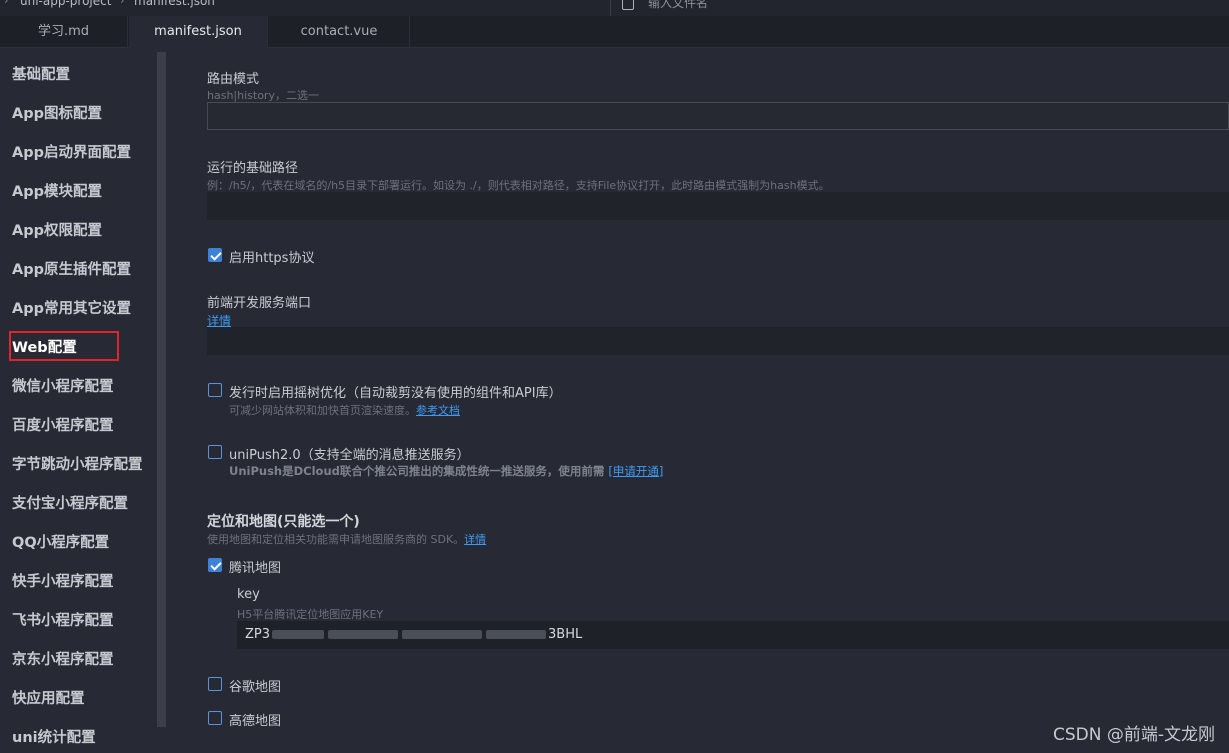 This screenshot has height=753, width=1229. I want to click on sidebar-item-jd: 京东小程序配置, so click(63, 658).